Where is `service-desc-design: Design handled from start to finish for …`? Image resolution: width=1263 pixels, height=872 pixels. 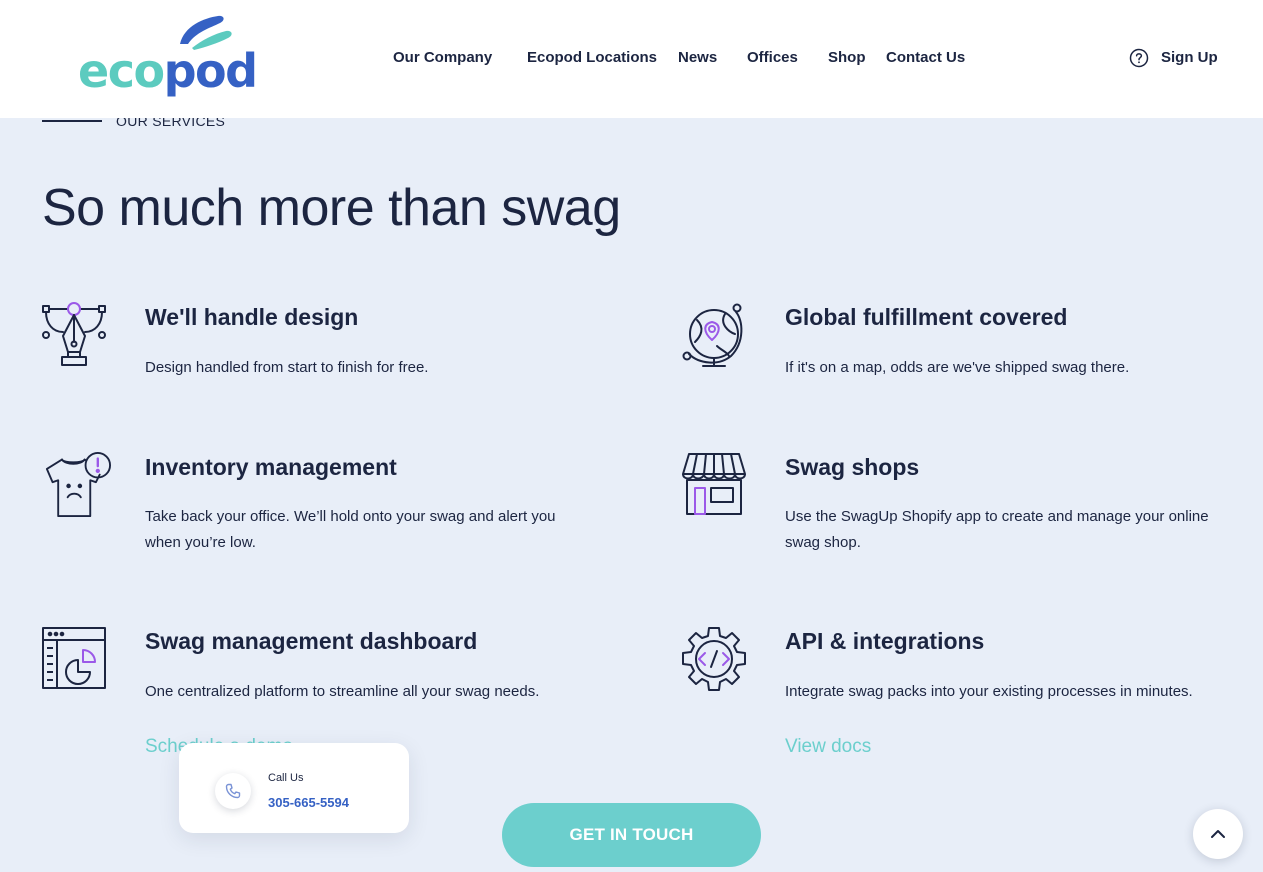 service-desc-design: Design handled from start to finish for … is located at coordinates (287, 367).